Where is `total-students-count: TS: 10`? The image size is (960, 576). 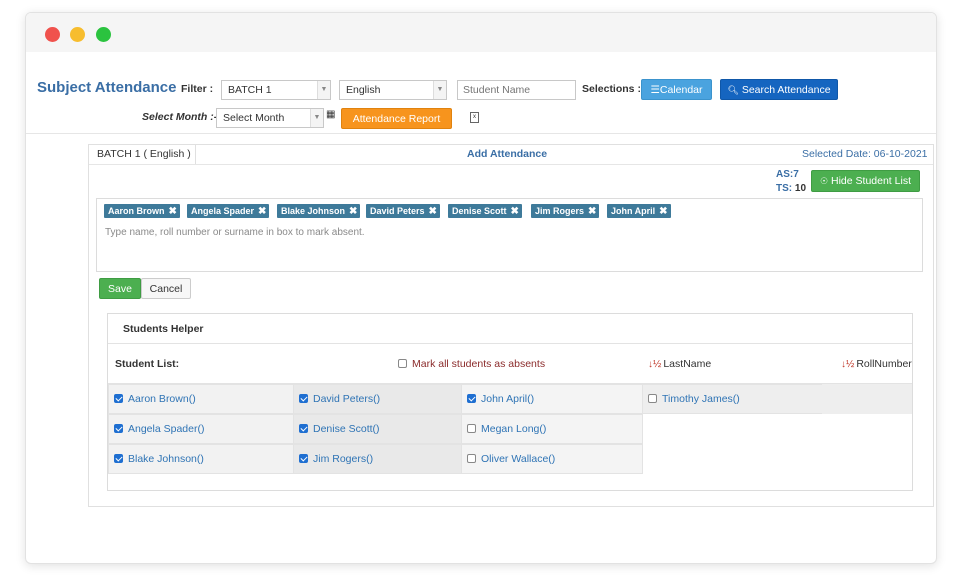
total-students-count: TS: 10 is located at coordinates (791, 188).